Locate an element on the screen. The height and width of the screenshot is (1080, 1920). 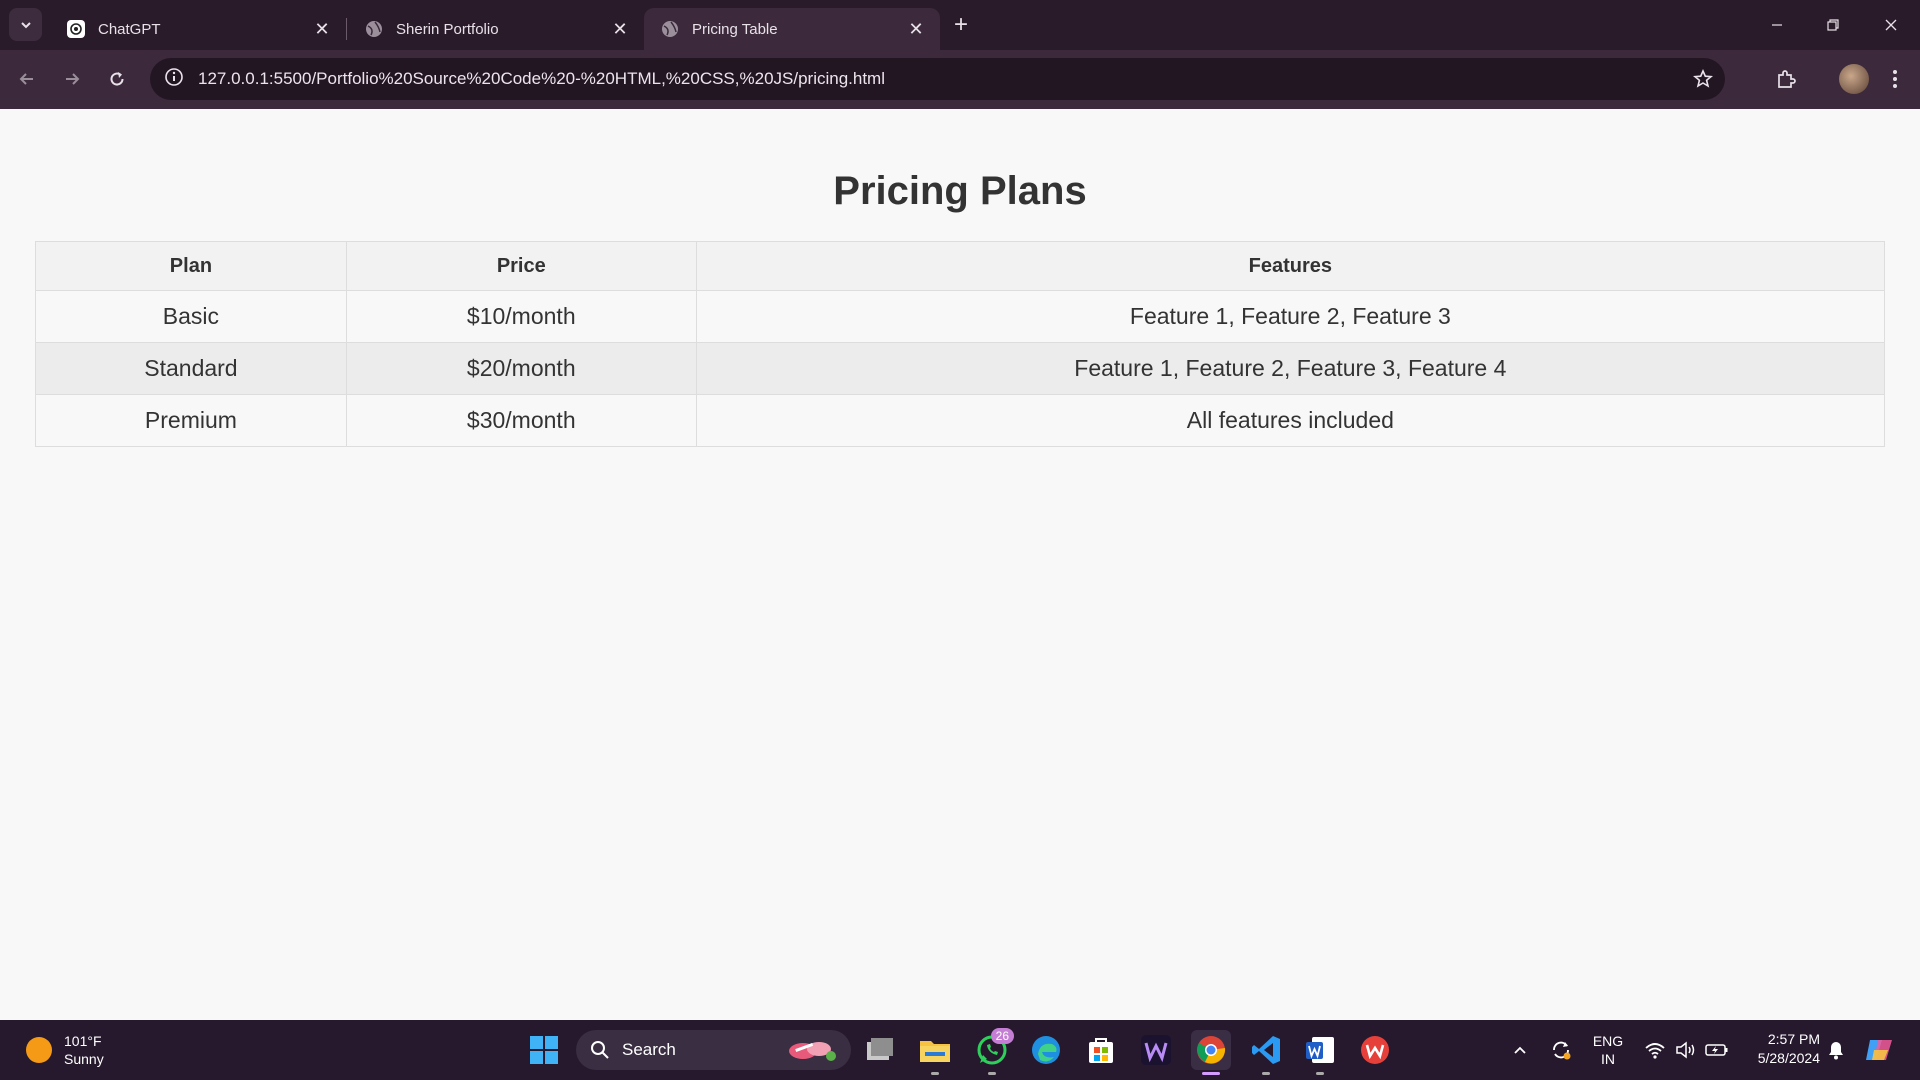
restore-icon is located at coordinates (1833, 25).